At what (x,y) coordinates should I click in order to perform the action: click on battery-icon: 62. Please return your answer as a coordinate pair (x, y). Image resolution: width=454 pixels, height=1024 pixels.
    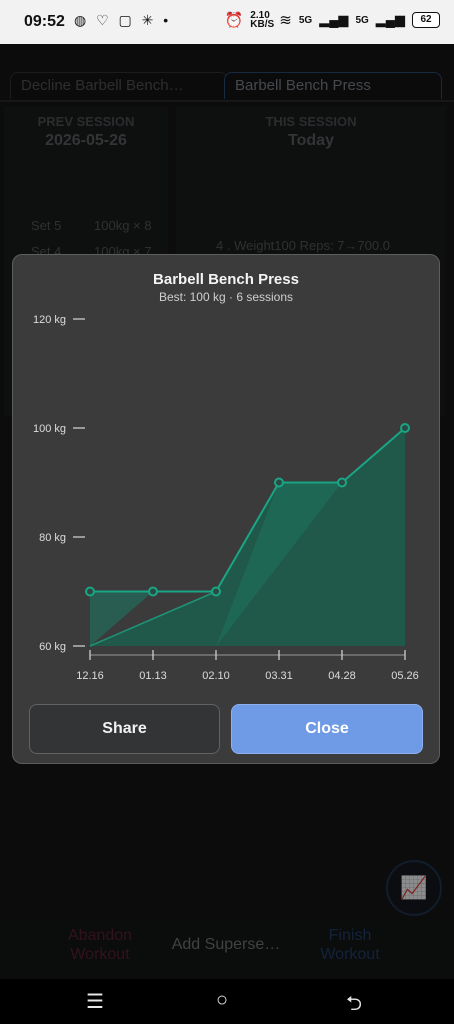
    Looking at the image, I should click on (426, 20).